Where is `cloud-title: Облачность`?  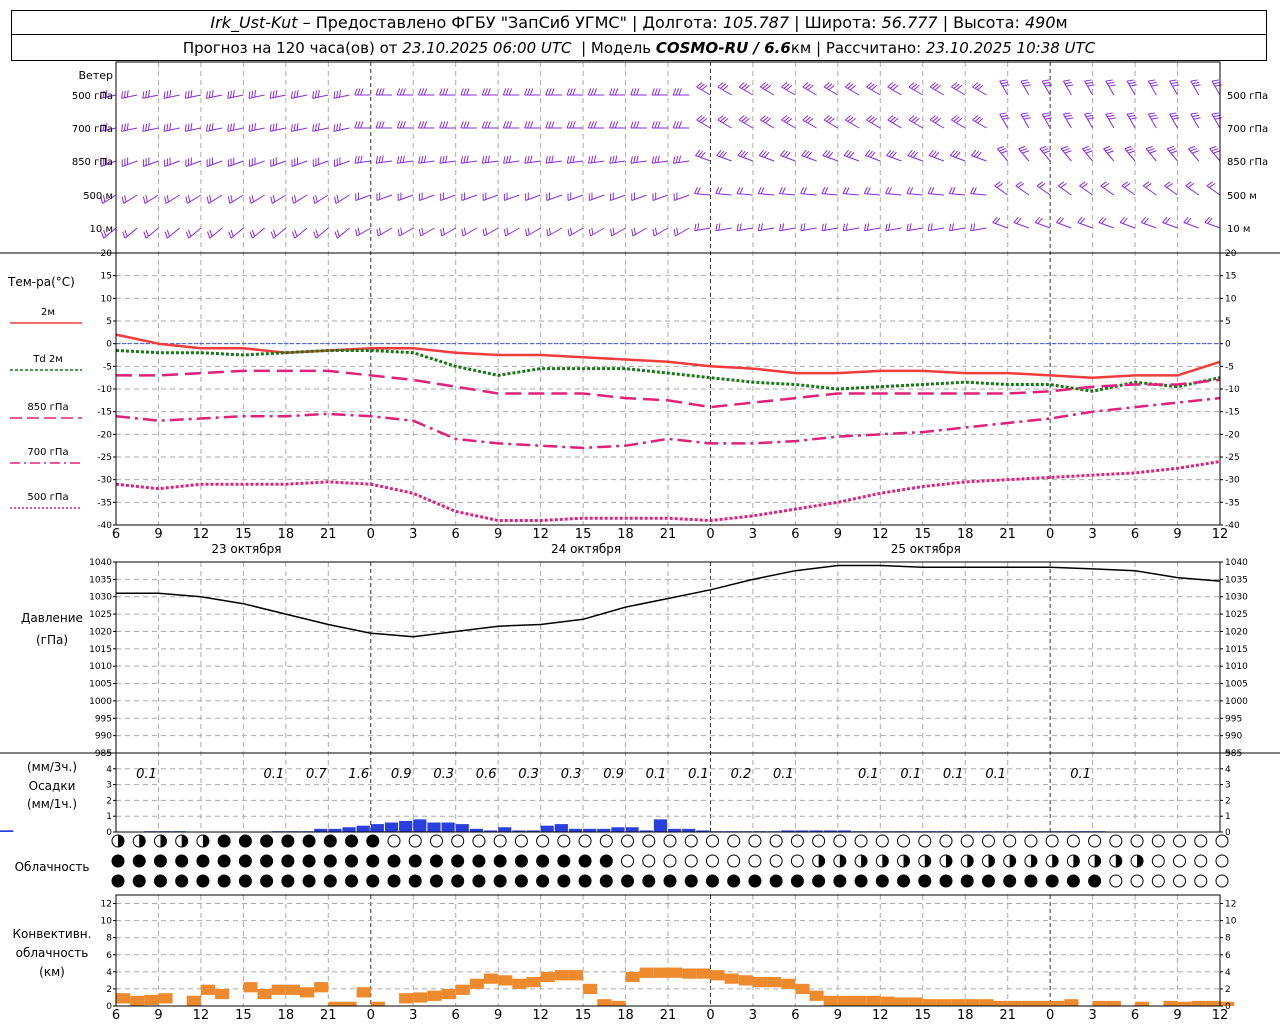
cloud-title: Облачность is located at coordinates (52, 867).